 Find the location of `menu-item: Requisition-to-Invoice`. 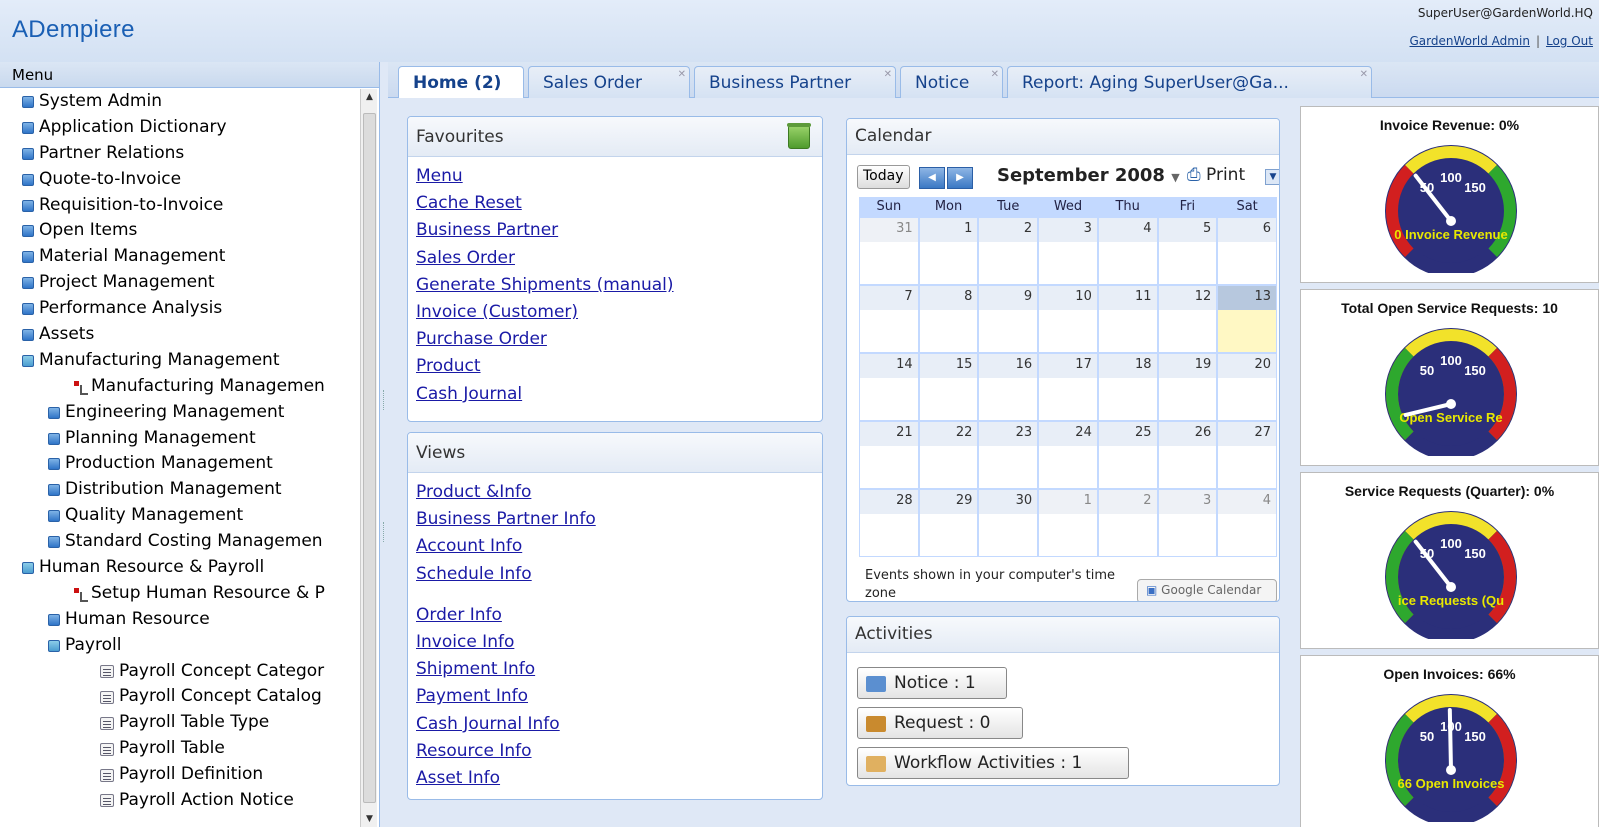

menu-item: Requisition-to-Invoice is located at coordinates (180, 206).